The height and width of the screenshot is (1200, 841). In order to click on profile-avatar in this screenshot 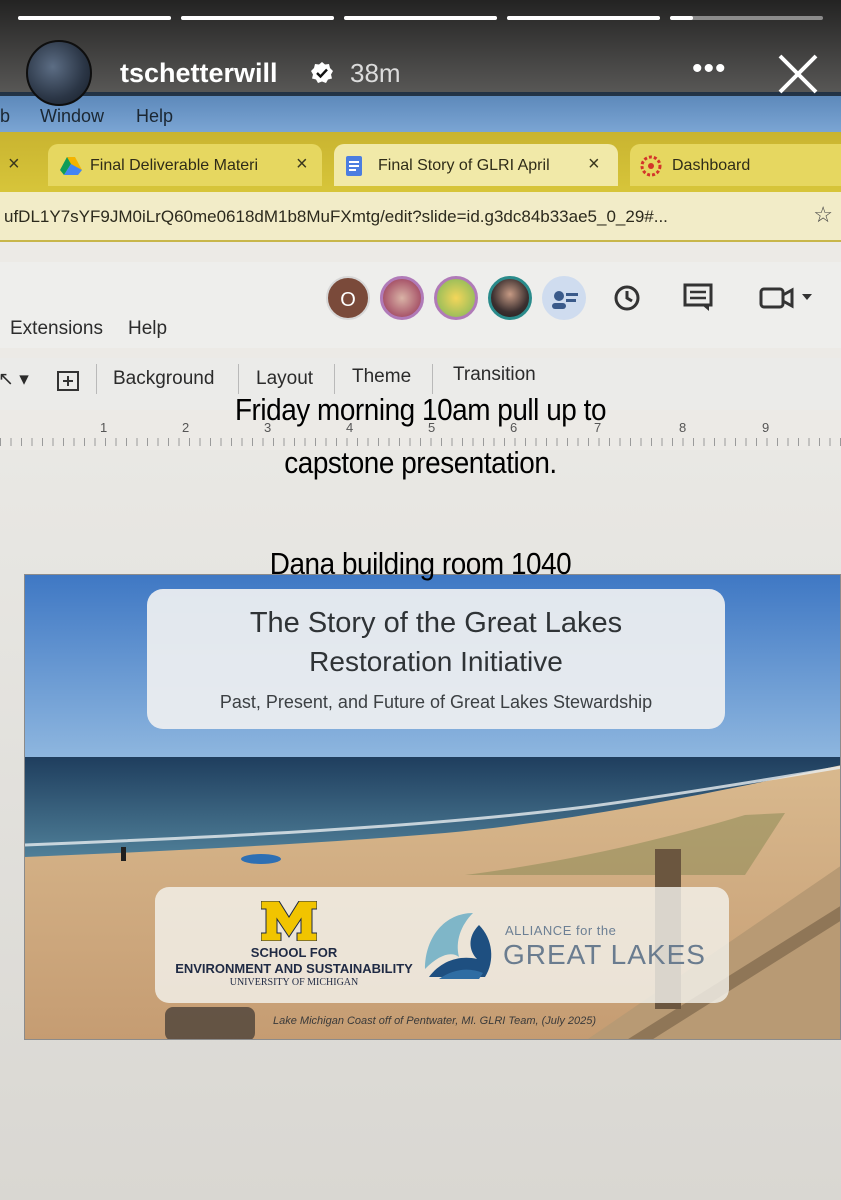, I will do `click(59, 73)`.